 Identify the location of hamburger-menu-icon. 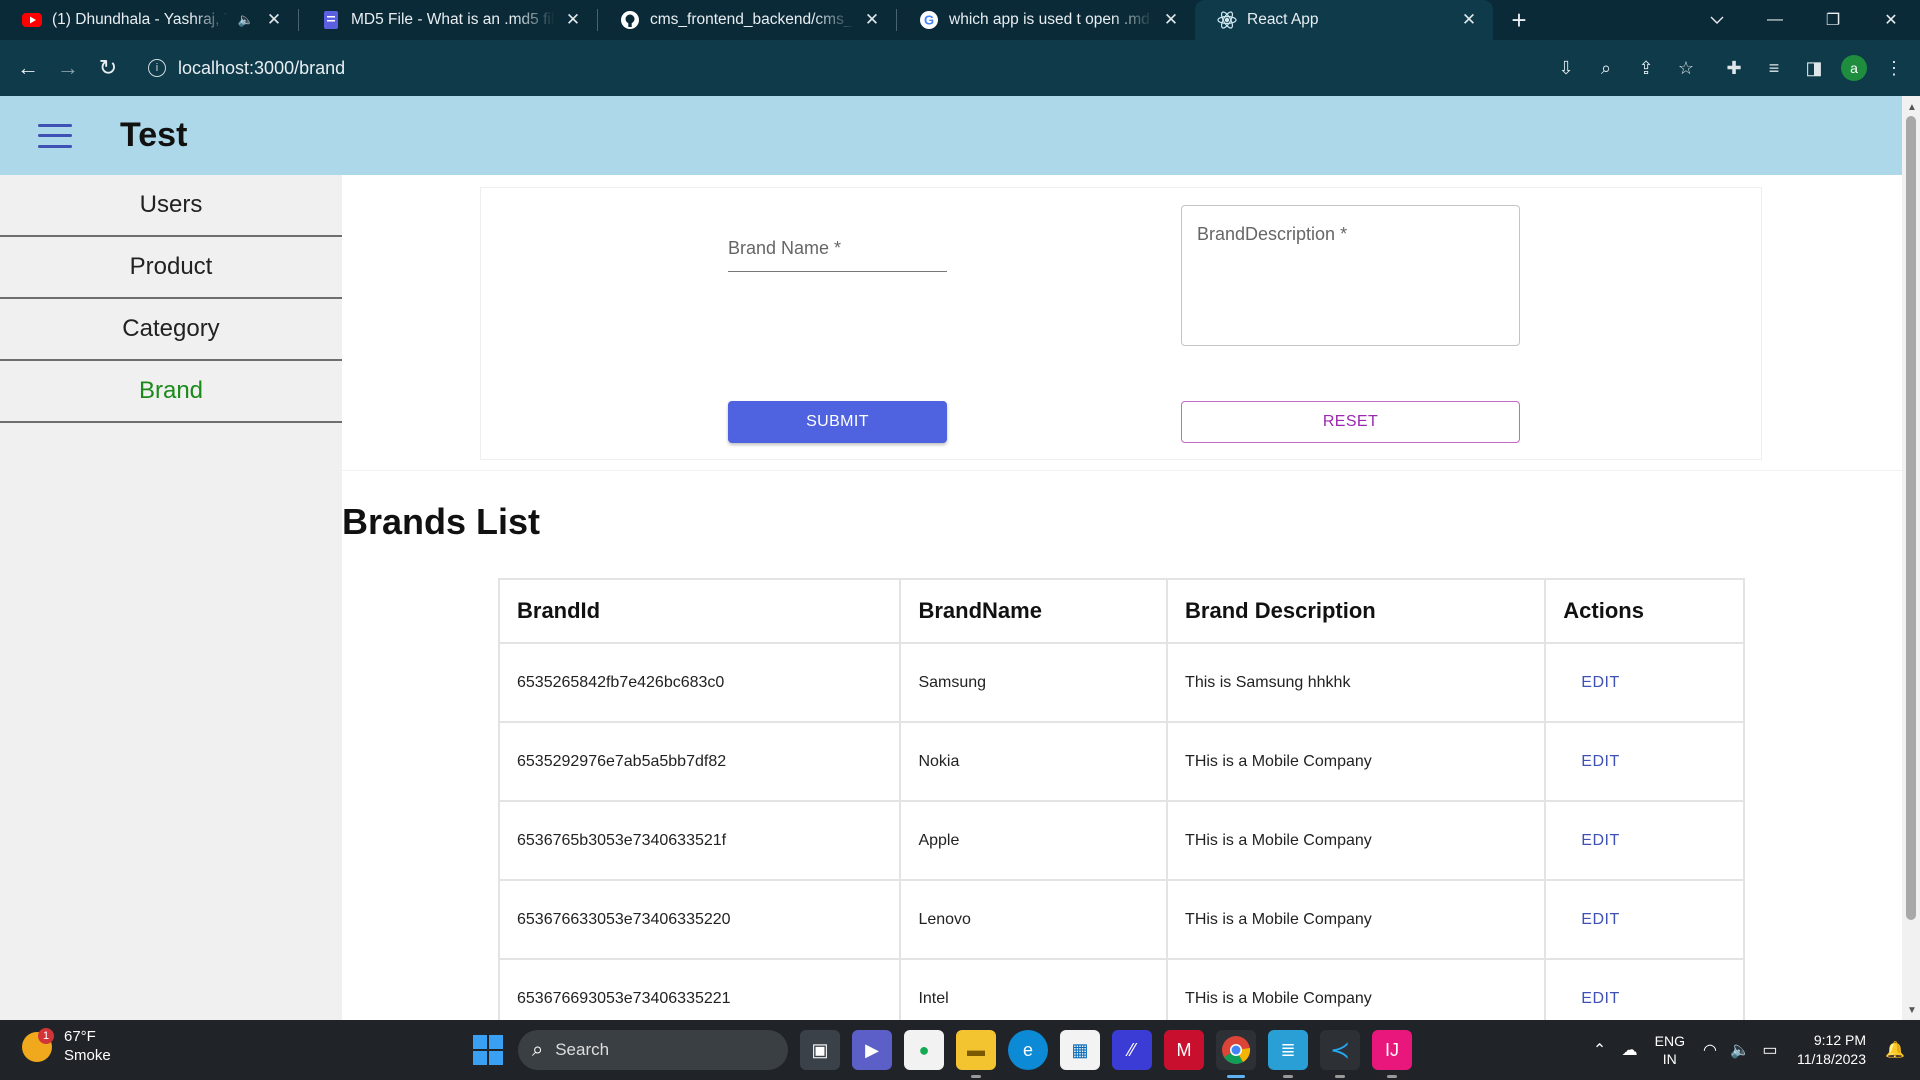
(55, 135).